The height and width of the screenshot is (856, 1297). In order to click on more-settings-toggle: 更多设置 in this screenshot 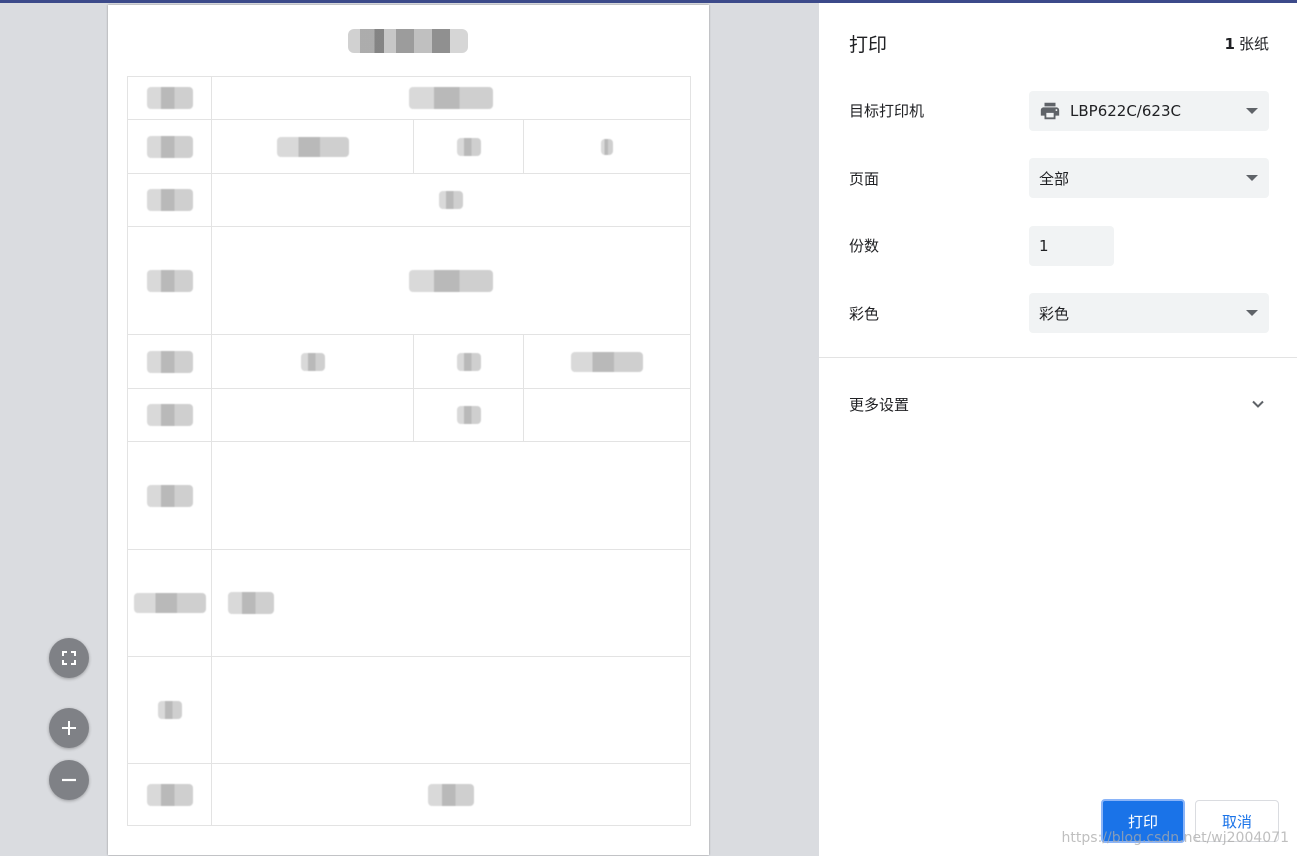, I will do `click(1058, 404)`.